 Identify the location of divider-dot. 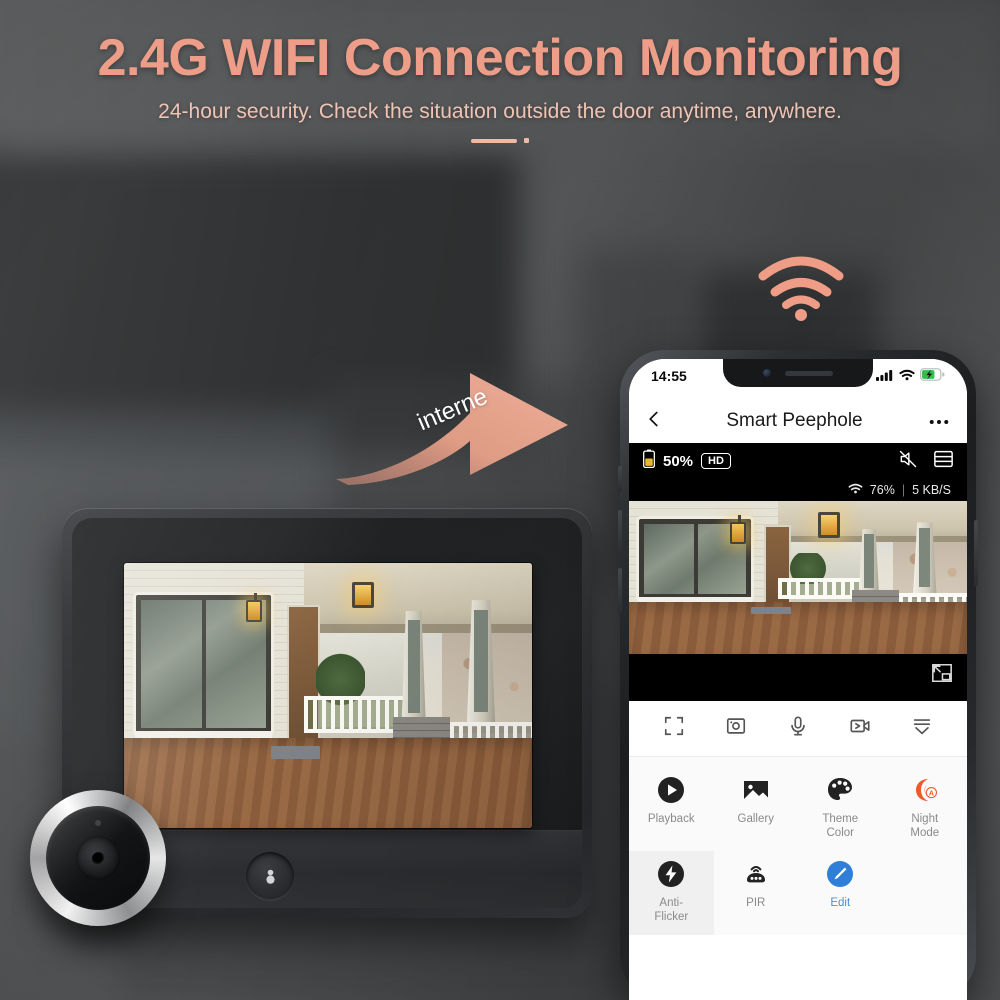
(526, 140).